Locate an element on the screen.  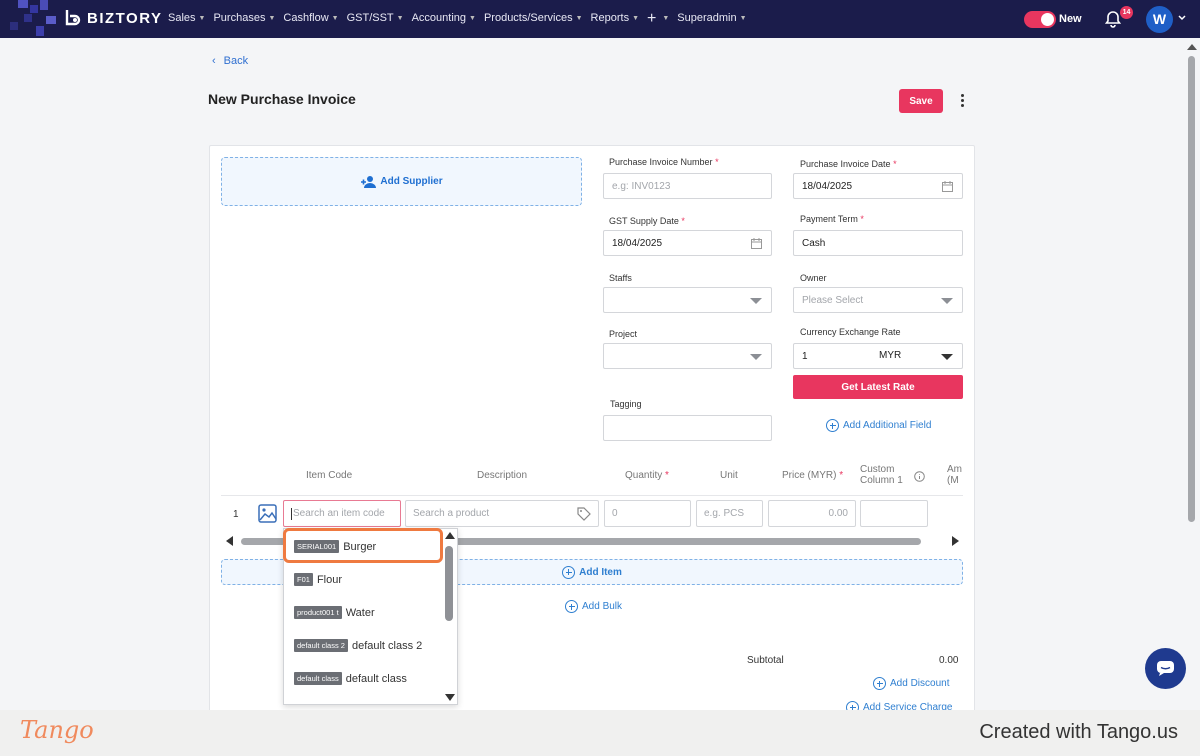
col-price: Price (MYR) * is located at coordinates (813, 475).